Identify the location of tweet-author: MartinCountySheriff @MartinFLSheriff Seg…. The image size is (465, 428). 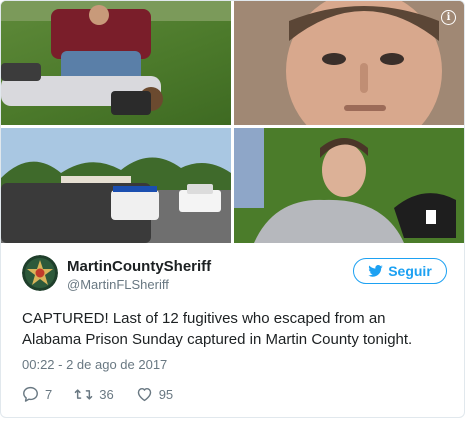
(237, 277).